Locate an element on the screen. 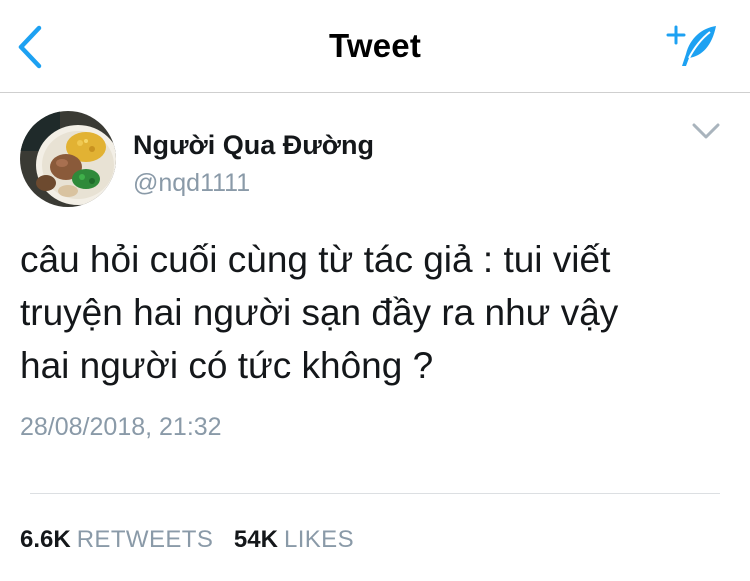 This screenshot has height=581, width=750. tweet-stats: 6.6K RETWEETS 54K LIKES is located at coordinates (194, 540).